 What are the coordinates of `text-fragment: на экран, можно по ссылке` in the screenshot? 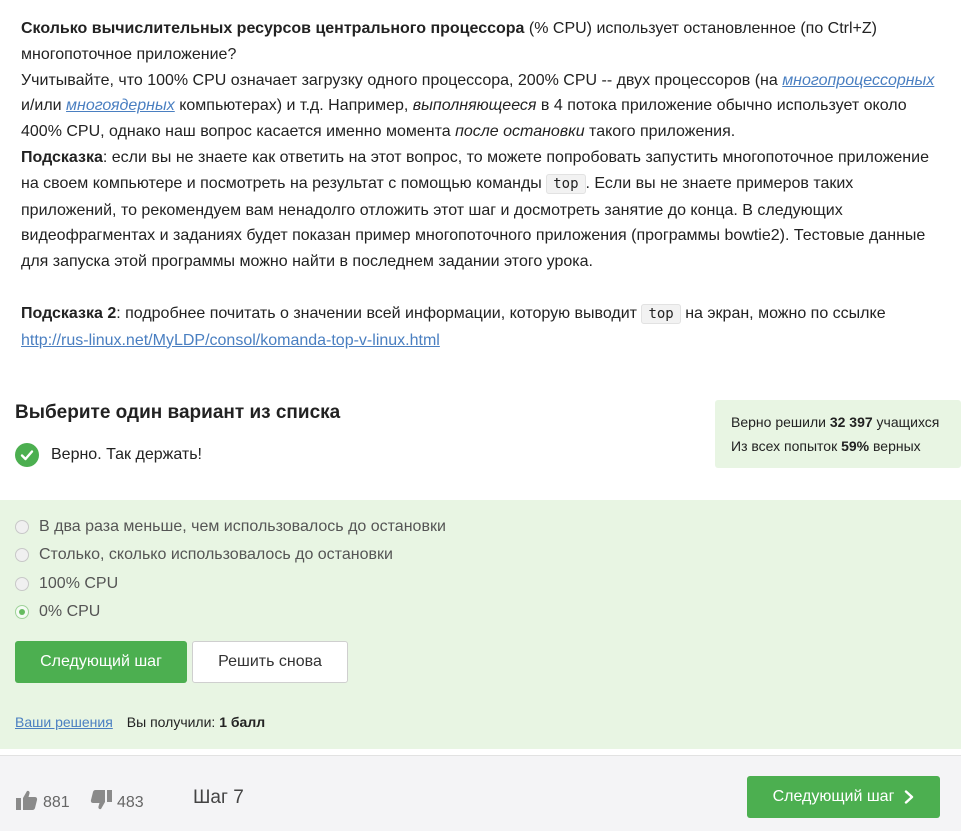 It's located at (783, 313).